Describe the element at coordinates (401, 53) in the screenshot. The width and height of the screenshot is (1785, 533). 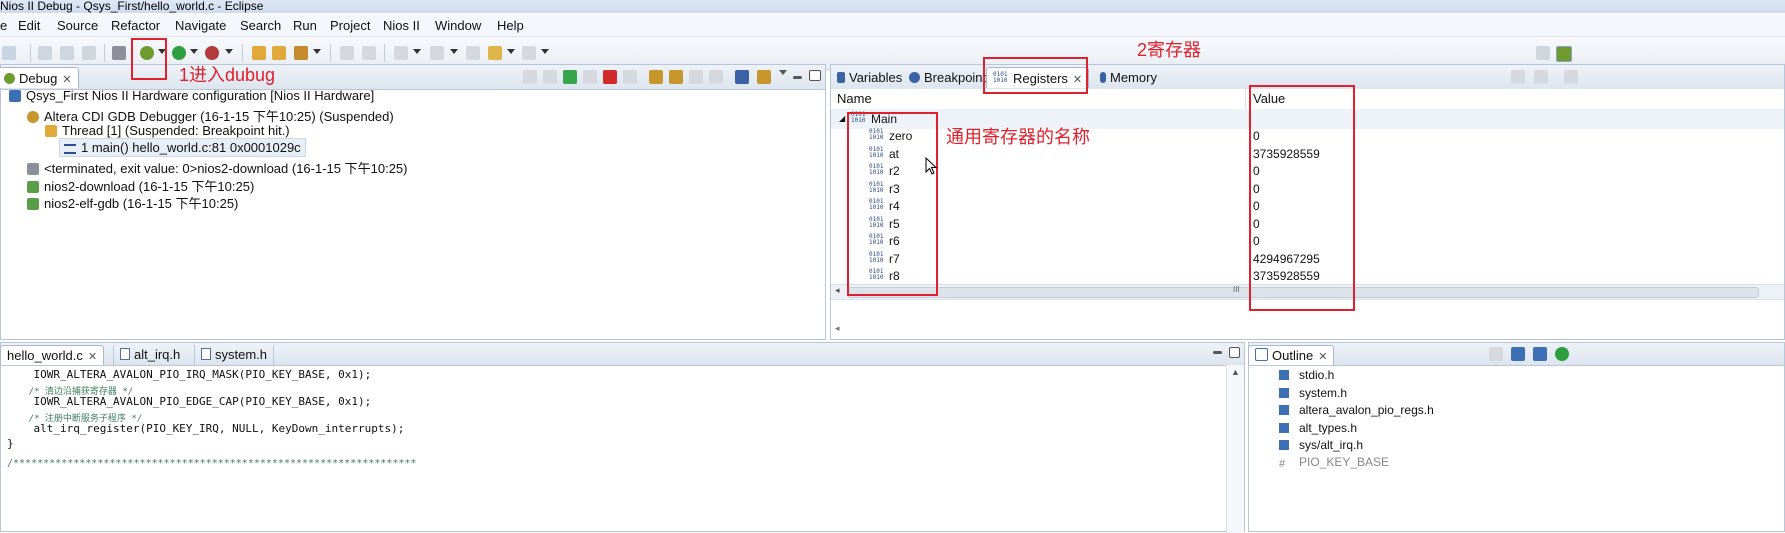
I see `next-annotation-icon` at that location.